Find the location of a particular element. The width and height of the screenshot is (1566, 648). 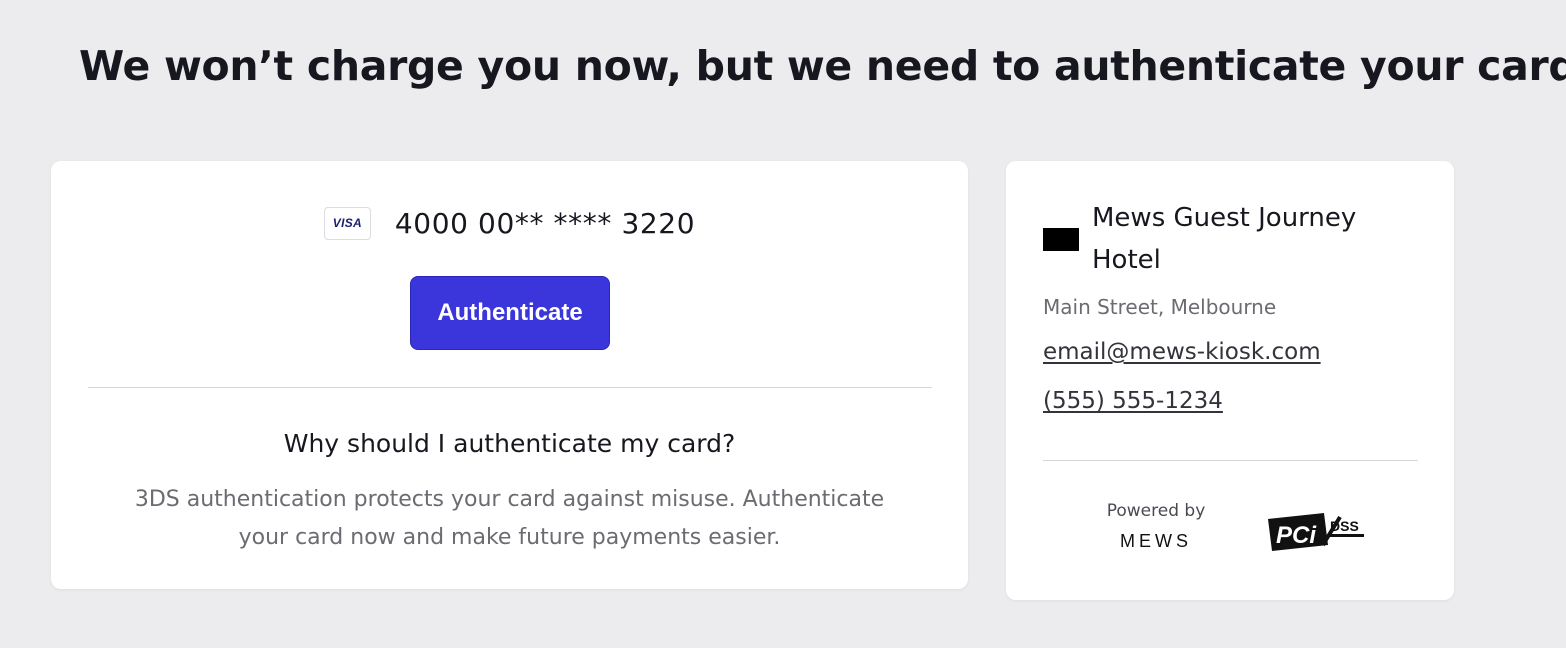

pci-dss-compliant-icon: PCi DSS is located at coordinates (1316, 532).